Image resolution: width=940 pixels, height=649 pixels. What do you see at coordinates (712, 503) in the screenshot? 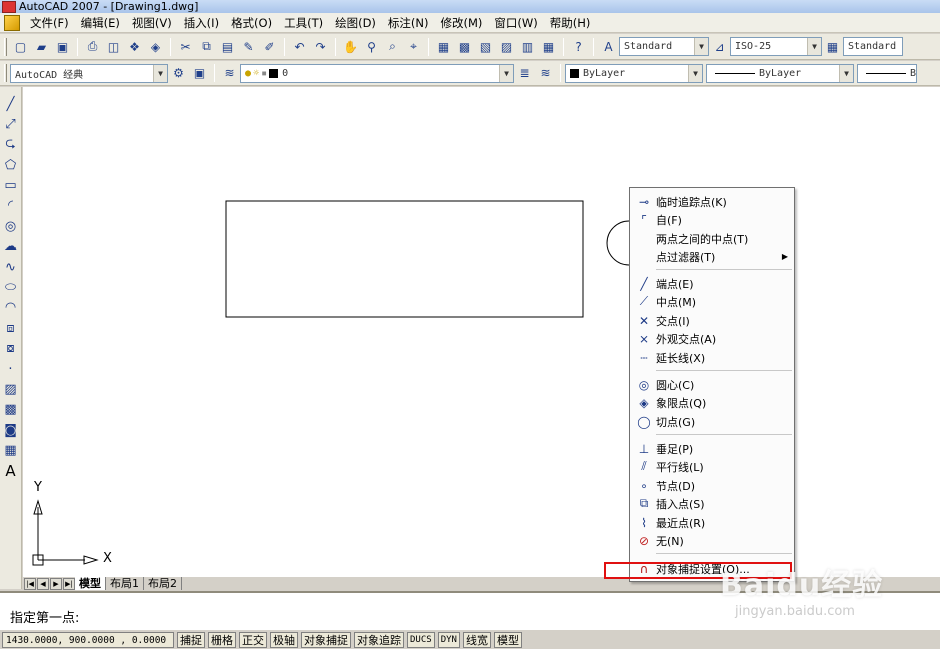
I see `menu-item-insert: ⧉ 插入点(S)` at bounding box center [712, 503].